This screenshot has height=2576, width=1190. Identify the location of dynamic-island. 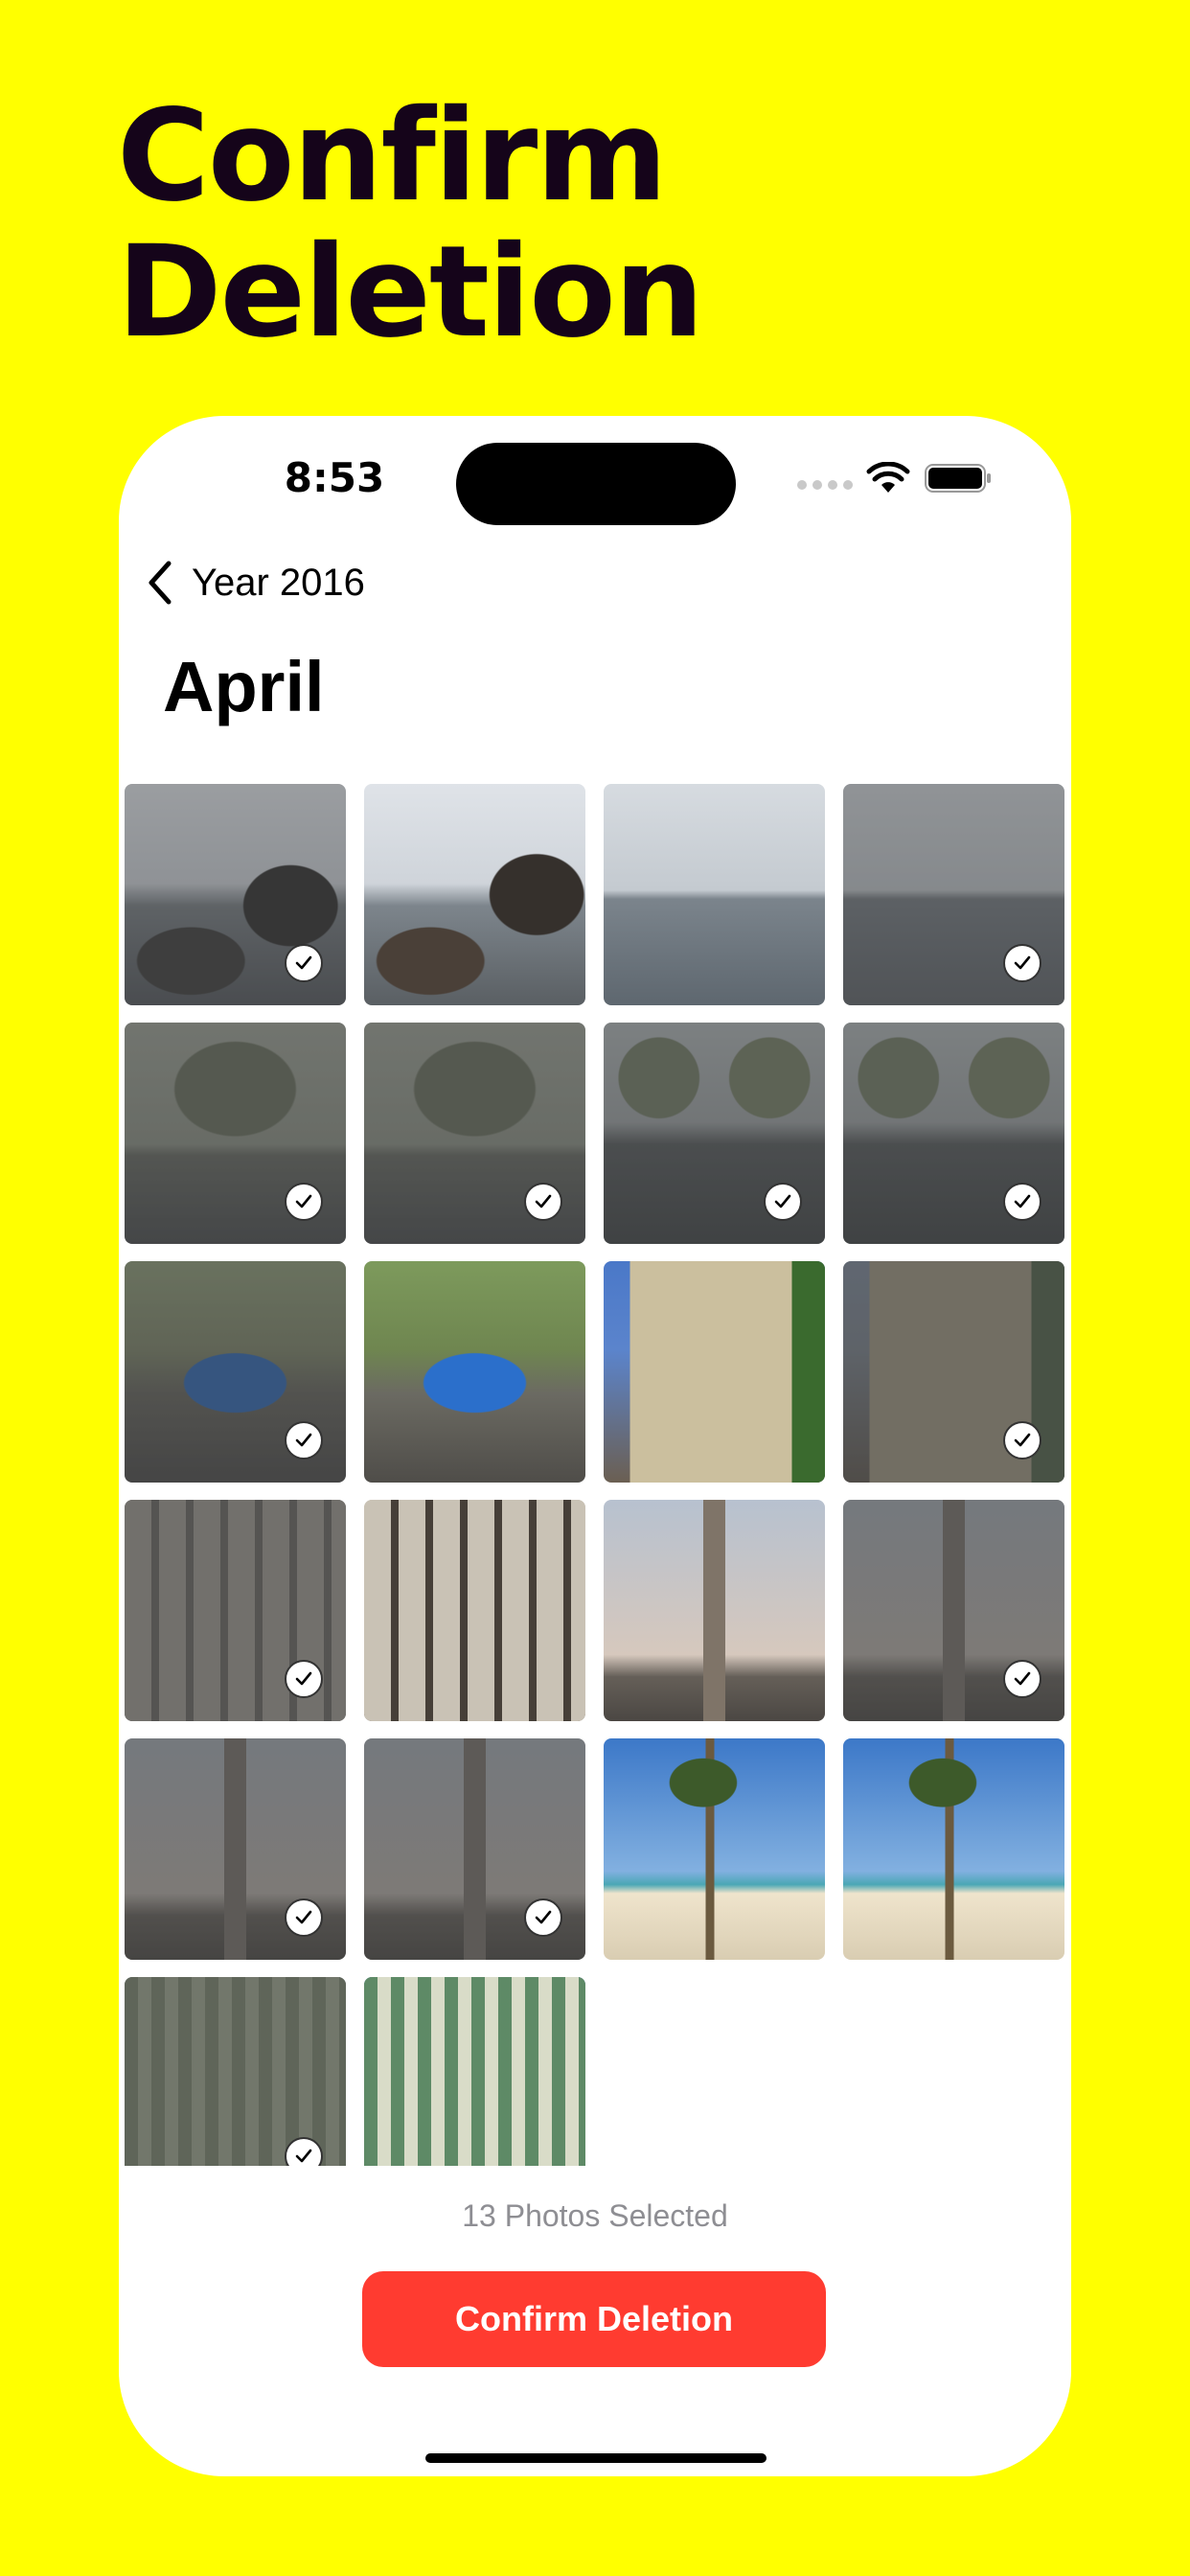
(596, 484).